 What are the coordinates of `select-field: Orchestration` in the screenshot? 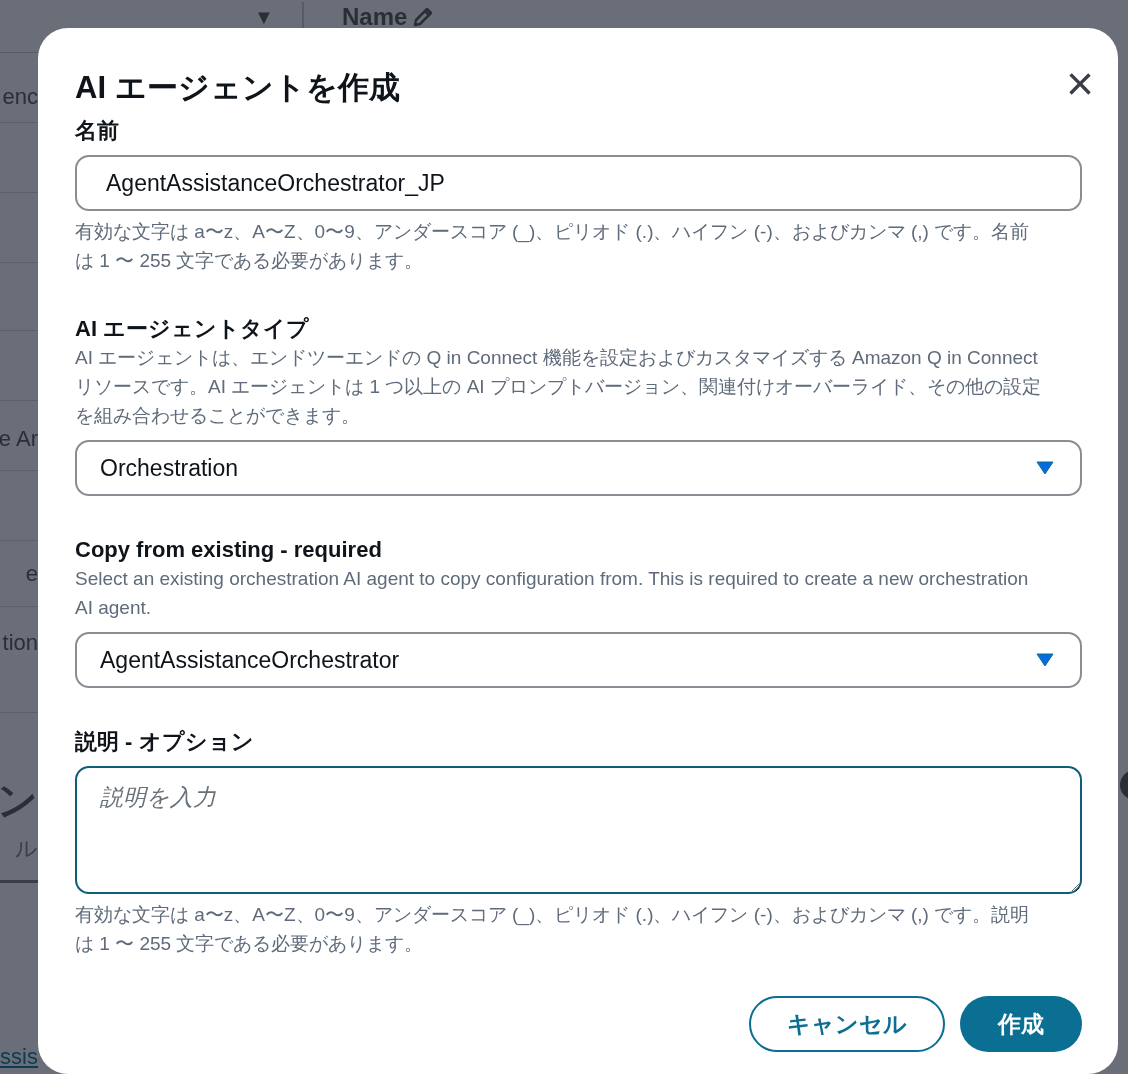 It's located at (578, 468).